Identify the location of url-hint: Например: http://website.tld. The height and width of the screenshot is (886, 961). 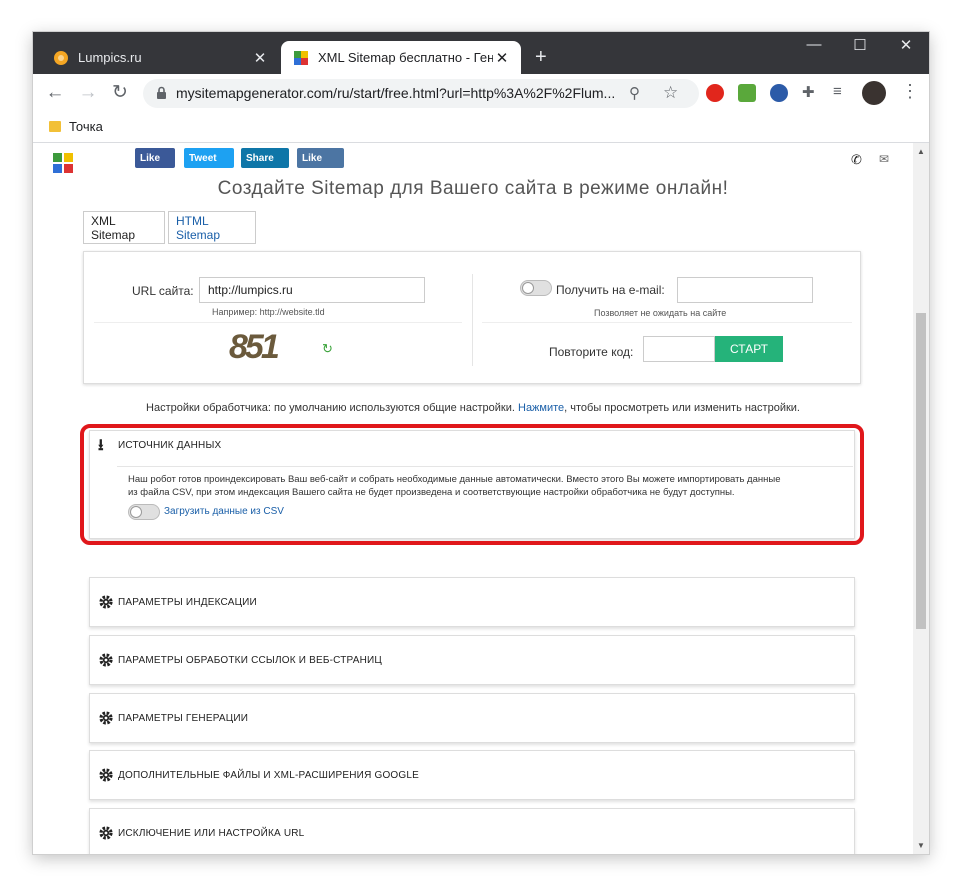
(268, 312).